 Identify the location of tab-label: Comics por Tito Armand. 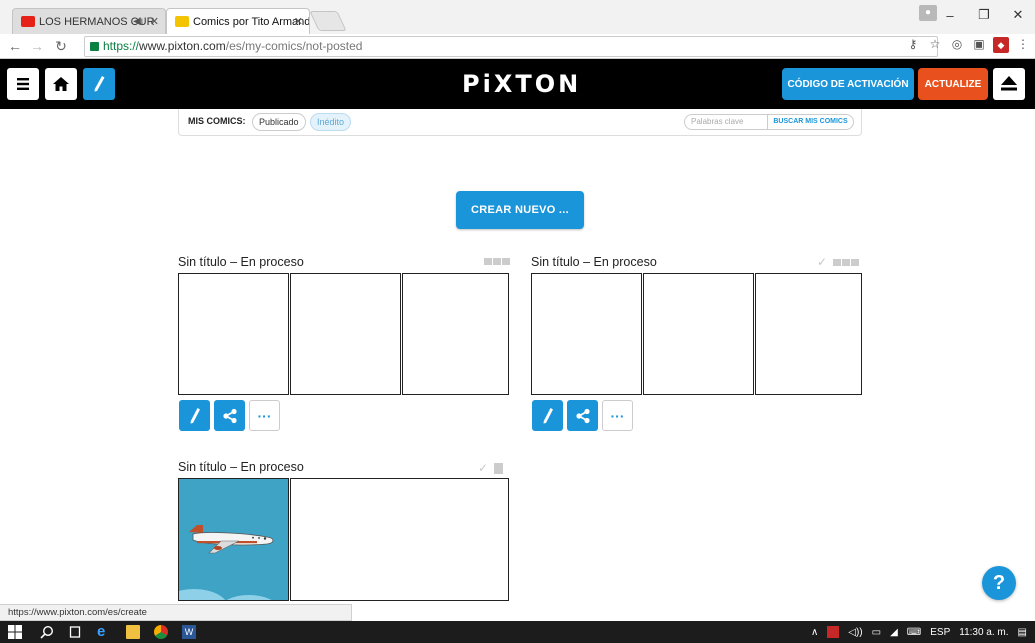
(251, 22).